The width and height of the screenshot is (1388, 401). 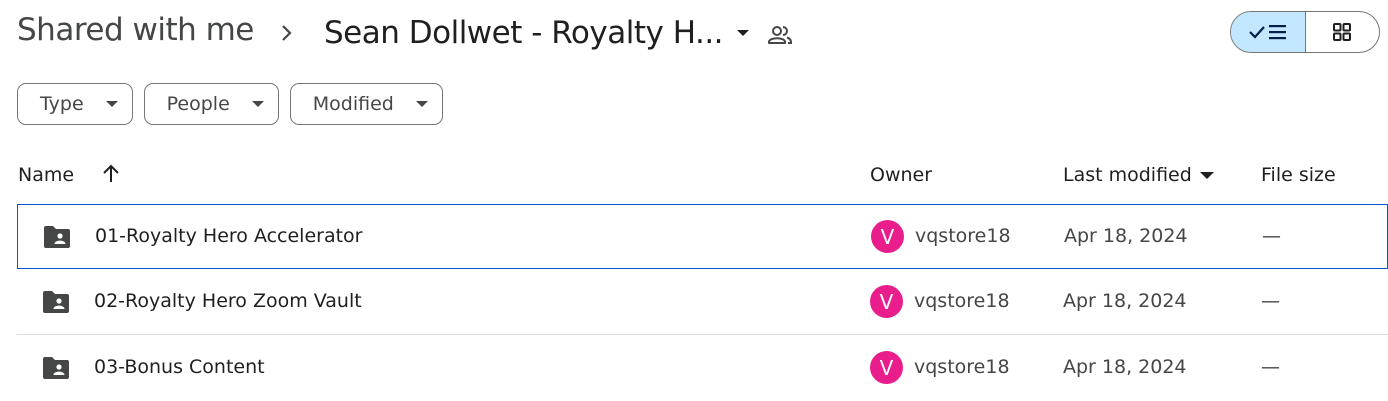 What do you see at coordinates (228, 301) in the screenshot?
I see `file-name: 02-Royalty Hero Zoom Vault` at bounding box center [228, 301].